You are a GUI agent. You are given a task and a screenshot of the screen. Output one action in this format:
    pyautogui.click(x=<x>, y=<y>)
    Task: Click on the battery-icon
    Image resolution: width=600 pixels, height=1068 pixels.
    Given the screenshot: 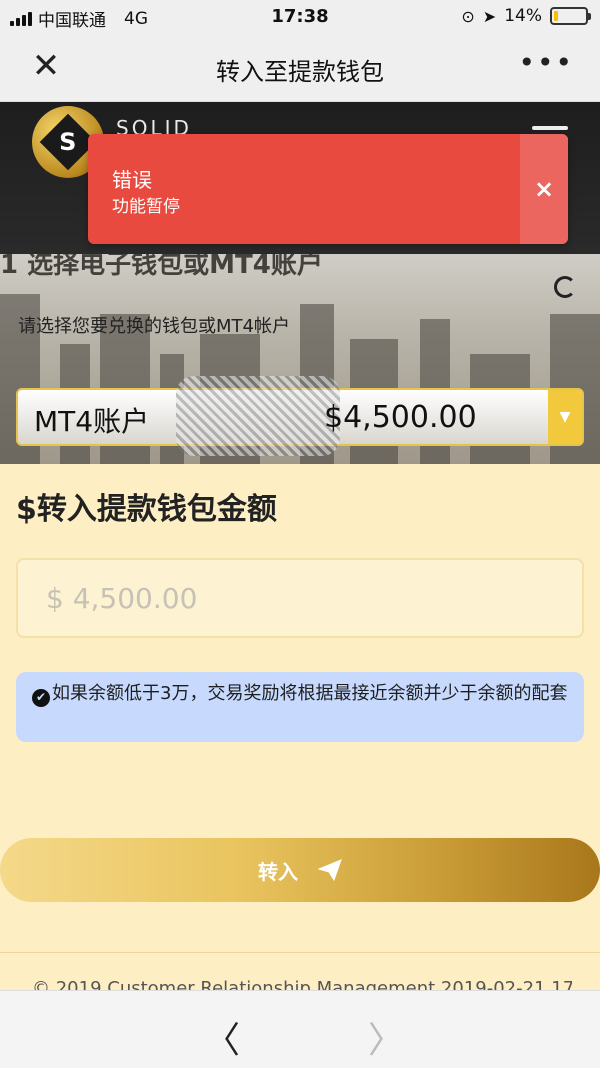 What is the action you would take?
    pyautogui.click(x=570, y=16)
    